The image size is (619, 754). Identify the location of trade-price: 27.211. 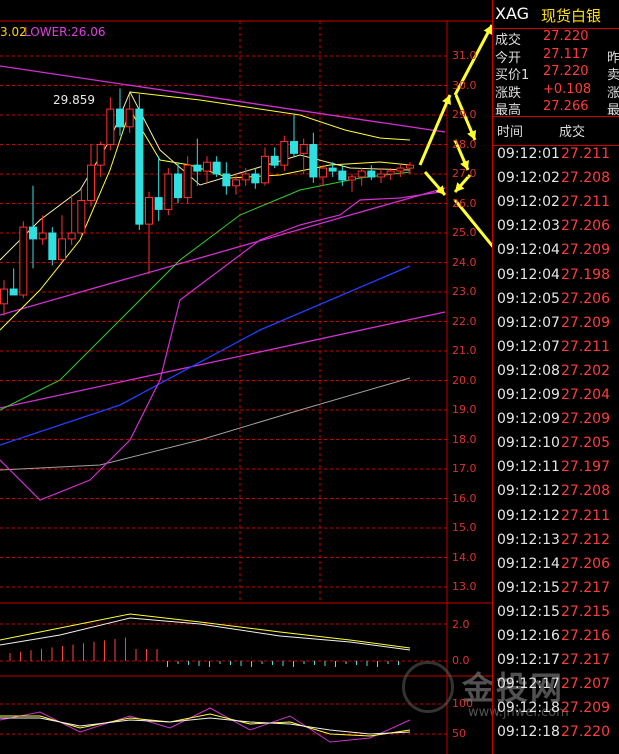
(585, 202).